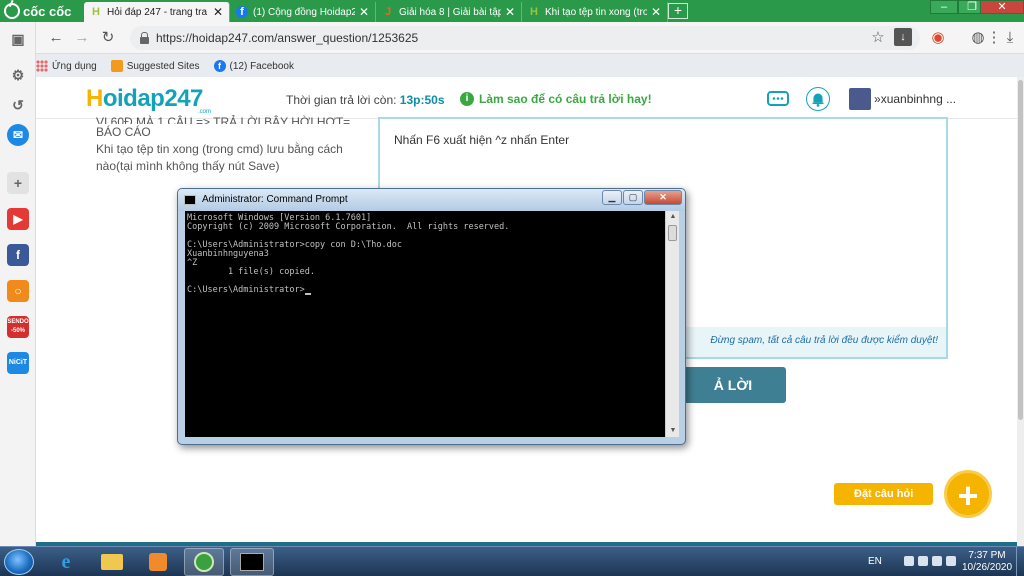 Image resolution: width=1024 pixels, height=576 pixels. I want to click on cmd-scrollbar-thumb, so click(672, 233).